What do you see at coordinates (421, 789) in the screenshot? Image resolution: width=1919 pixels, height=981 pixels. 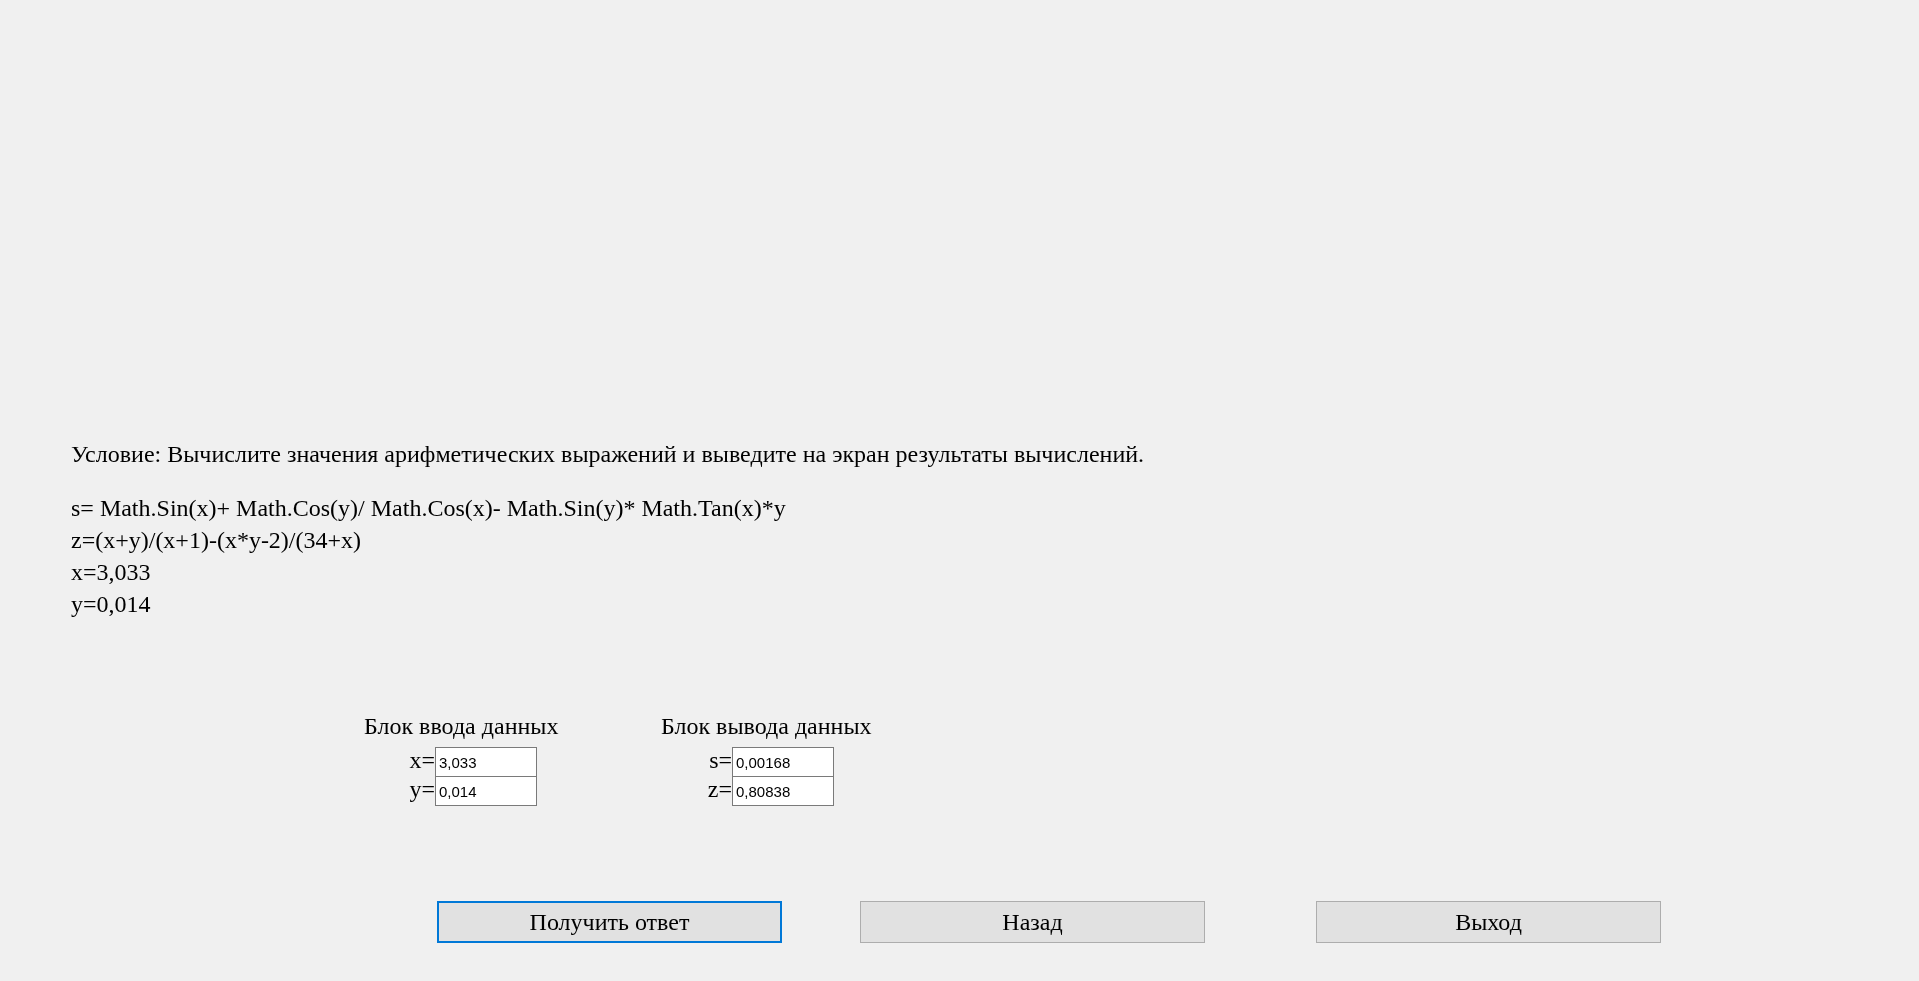 I see `field-label: y=` at bounding box center [421, 789].